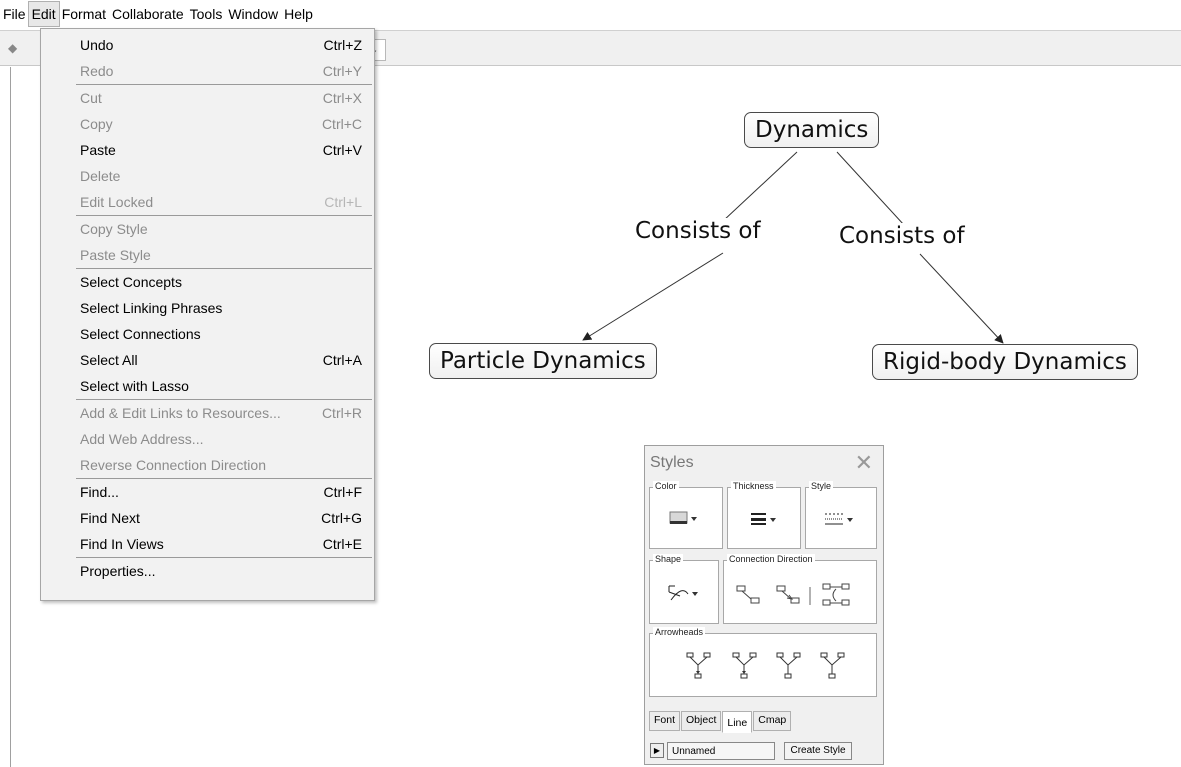 The width and height of the screenshot is (1181, 767). I want to click on menu-help: Help, so click(298, 14).